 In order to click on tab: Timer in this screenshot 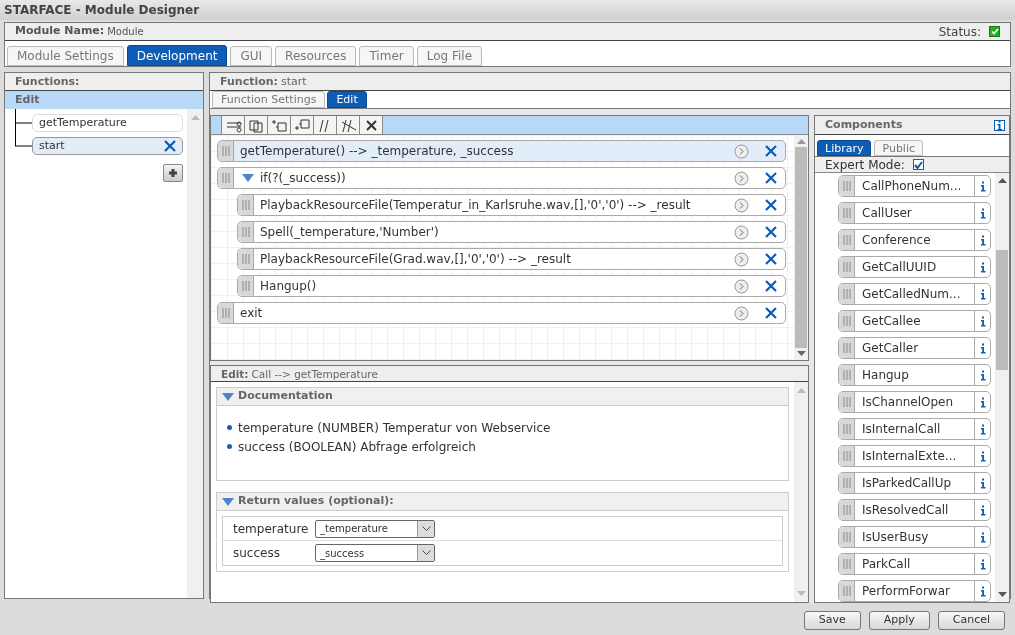, I will do `click(386, 56)`.